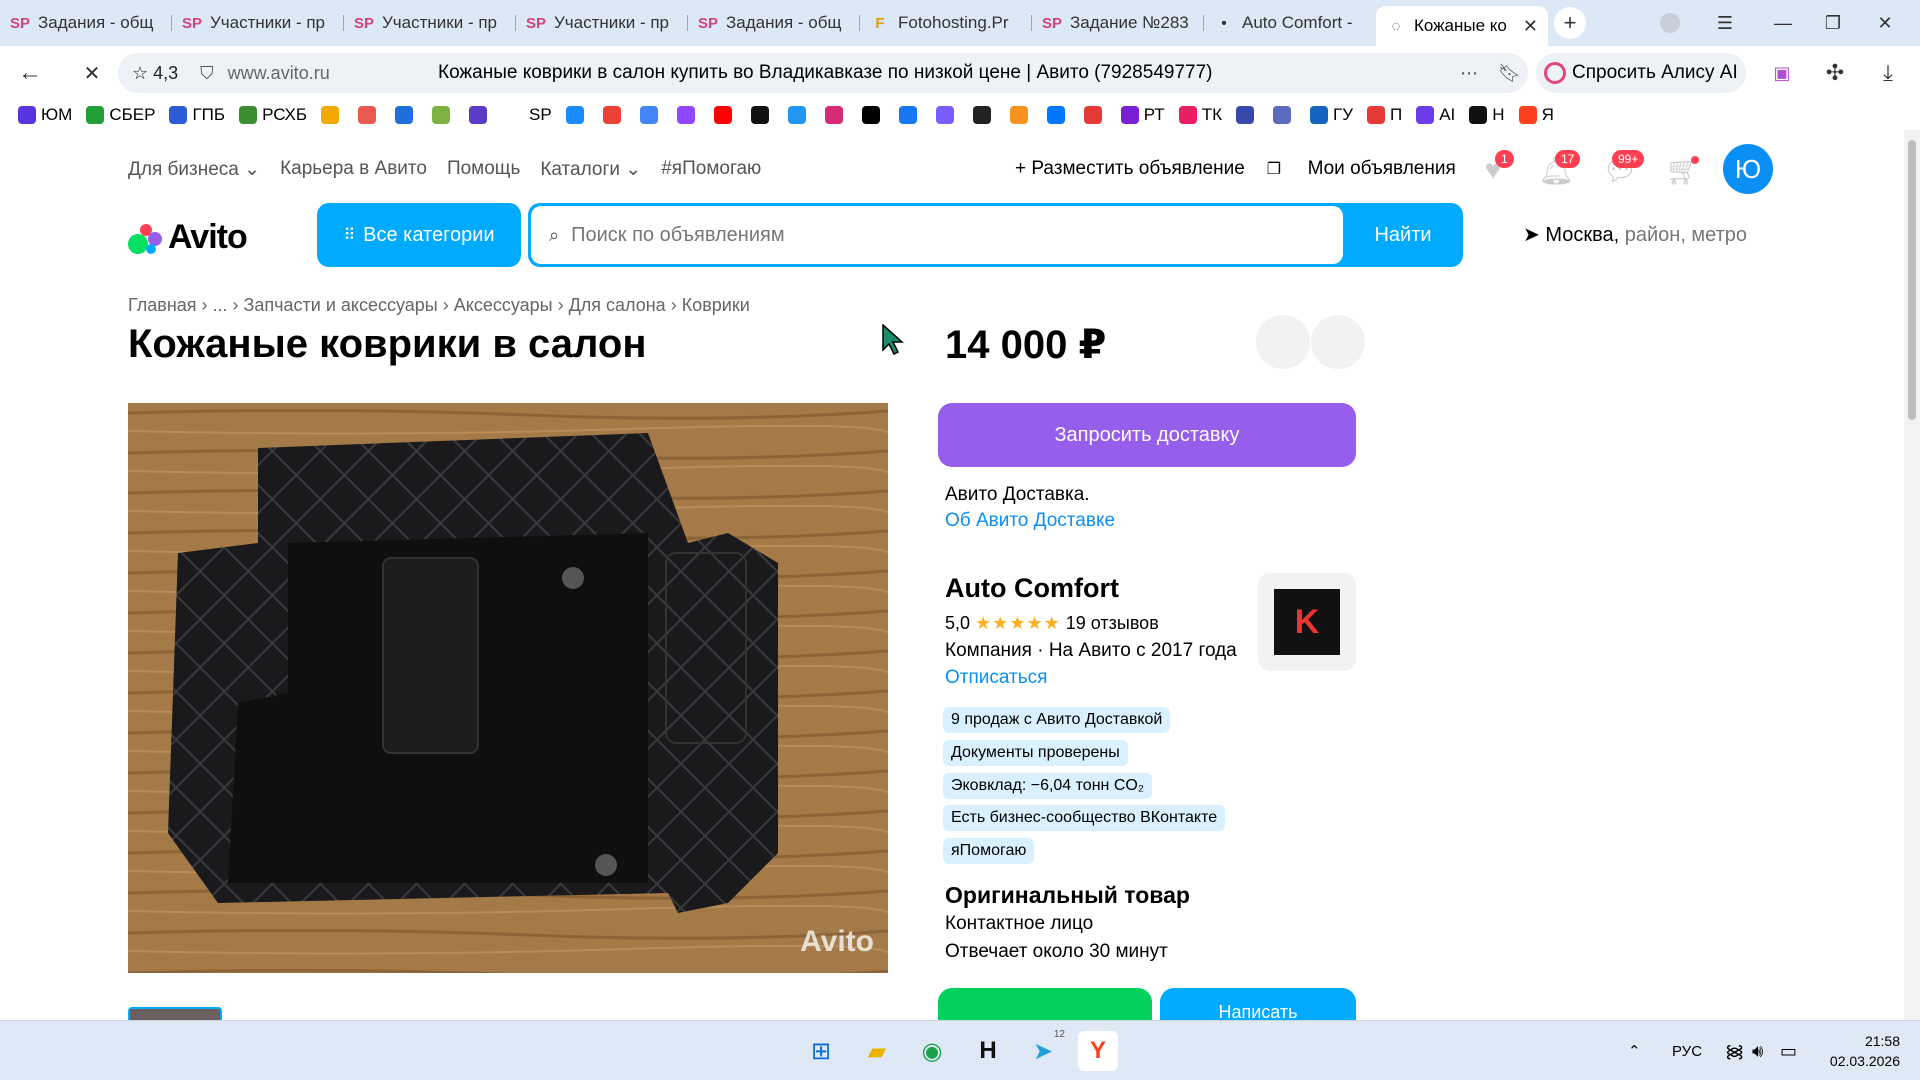 This screenshot has height=1081, width=1920. I want to click on site-rating: ☆ 4,3, so click(155, 73).